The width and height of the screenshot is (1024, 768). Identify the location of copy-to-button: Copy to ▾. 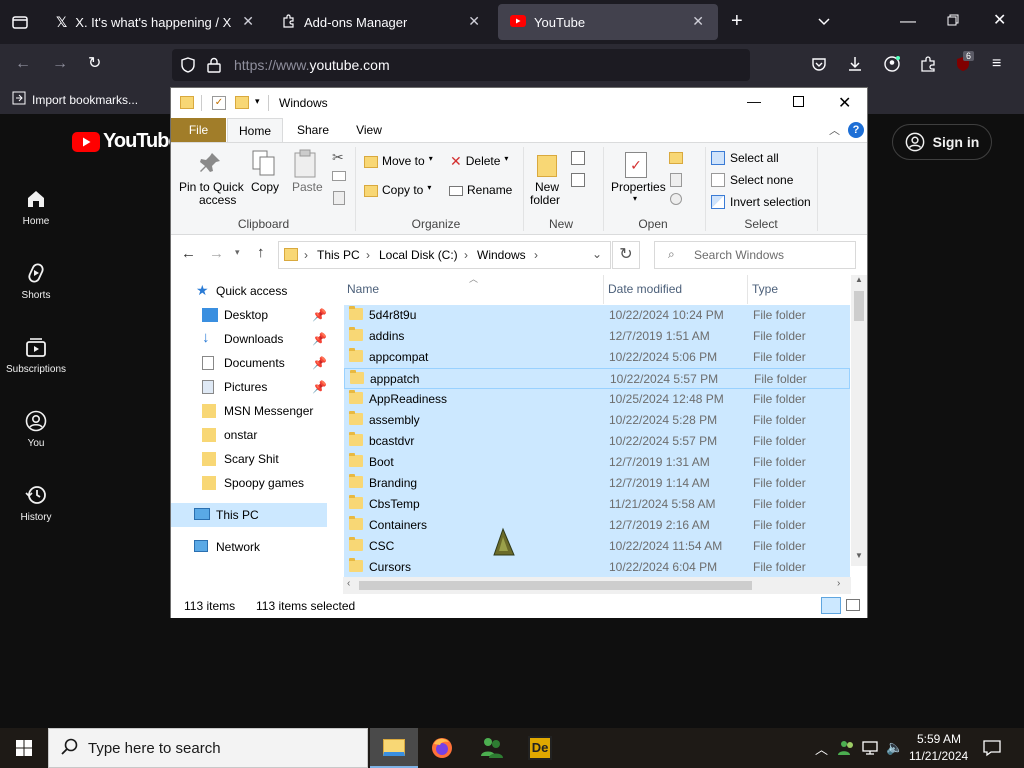
(397, 190).